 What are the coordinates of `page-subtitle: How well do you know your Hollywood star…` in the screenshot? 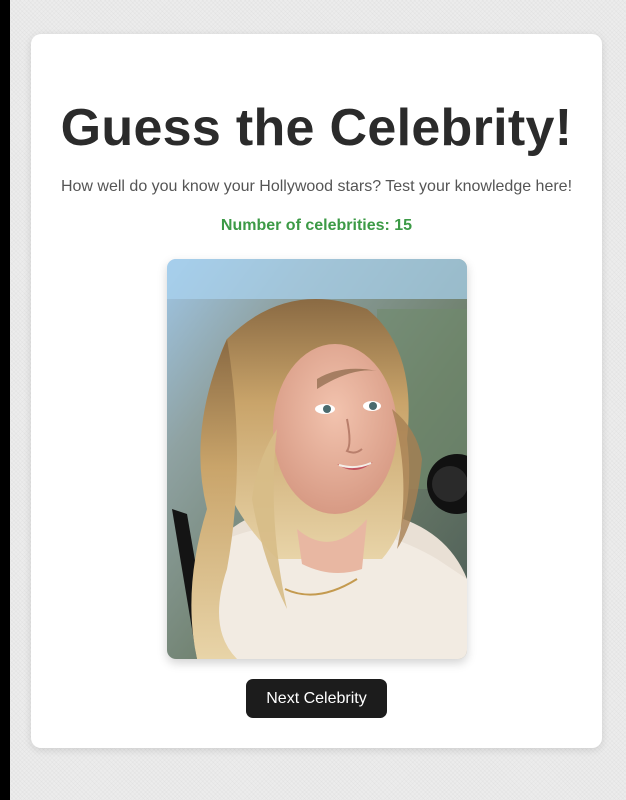 It's located at (316, 186).